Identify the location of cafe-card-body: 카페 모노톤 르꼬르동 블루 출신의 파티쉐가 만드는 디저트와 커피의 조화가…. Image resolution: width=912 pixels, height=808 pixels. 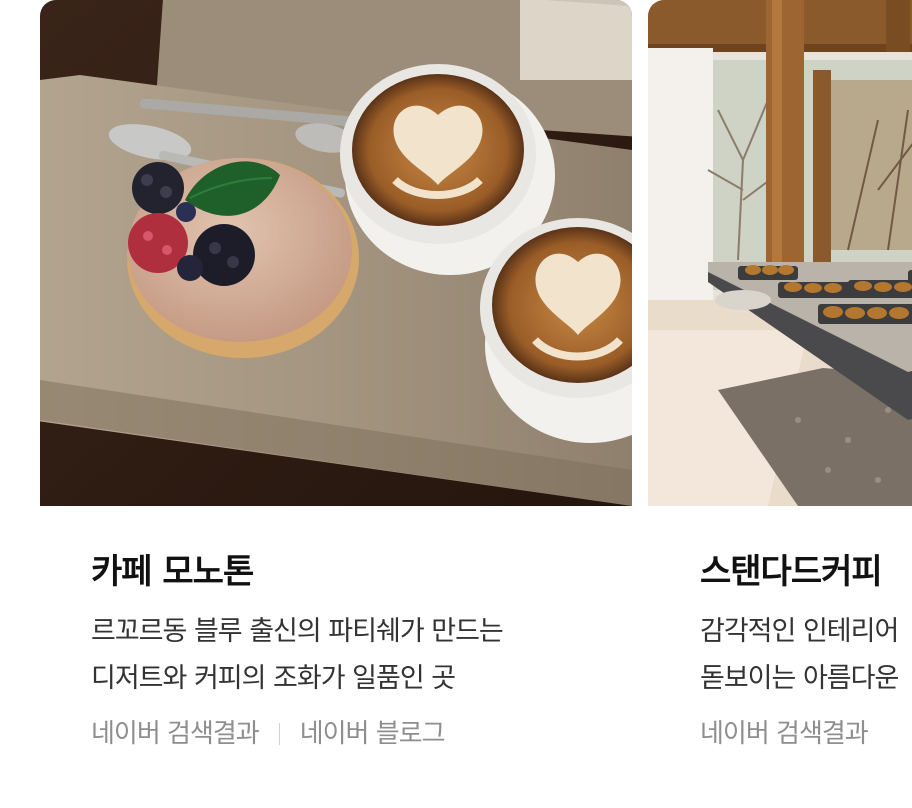
(351, 651).